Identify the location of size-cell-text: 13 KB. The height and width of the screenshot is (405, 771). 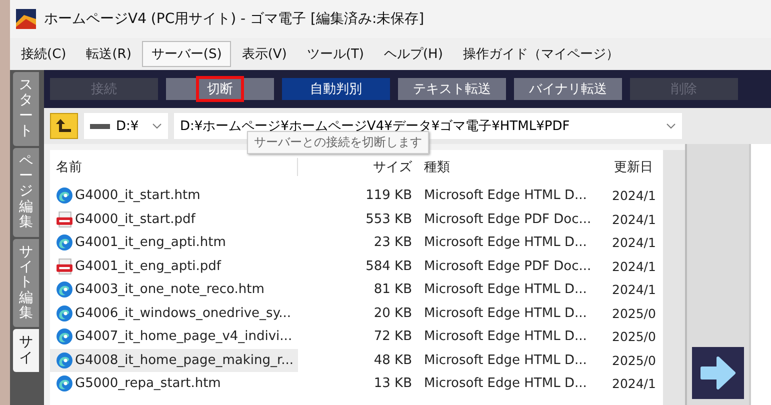
(392, 384).